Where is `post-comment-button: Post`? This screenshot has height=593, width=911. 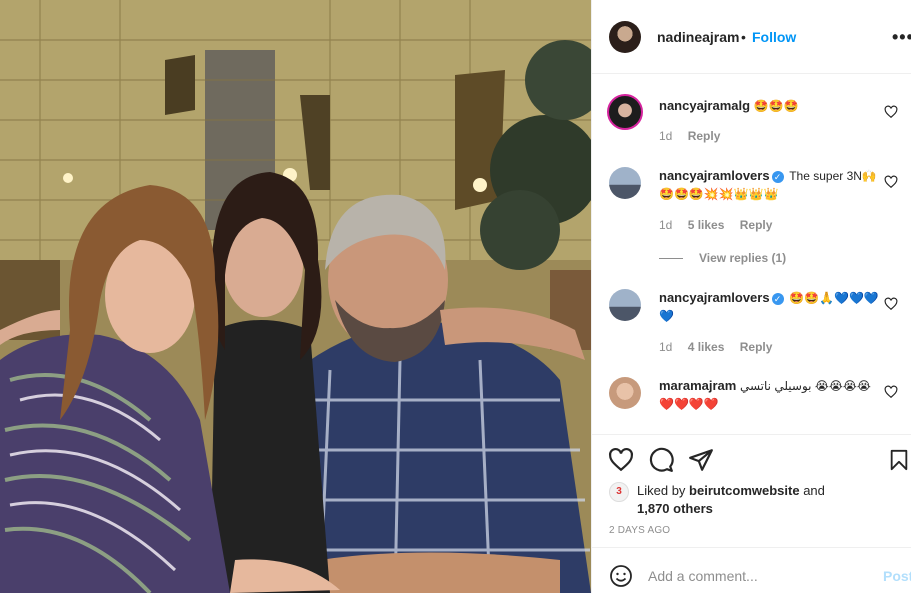 post-comment-button: Post is located at coordinates (897, 576).